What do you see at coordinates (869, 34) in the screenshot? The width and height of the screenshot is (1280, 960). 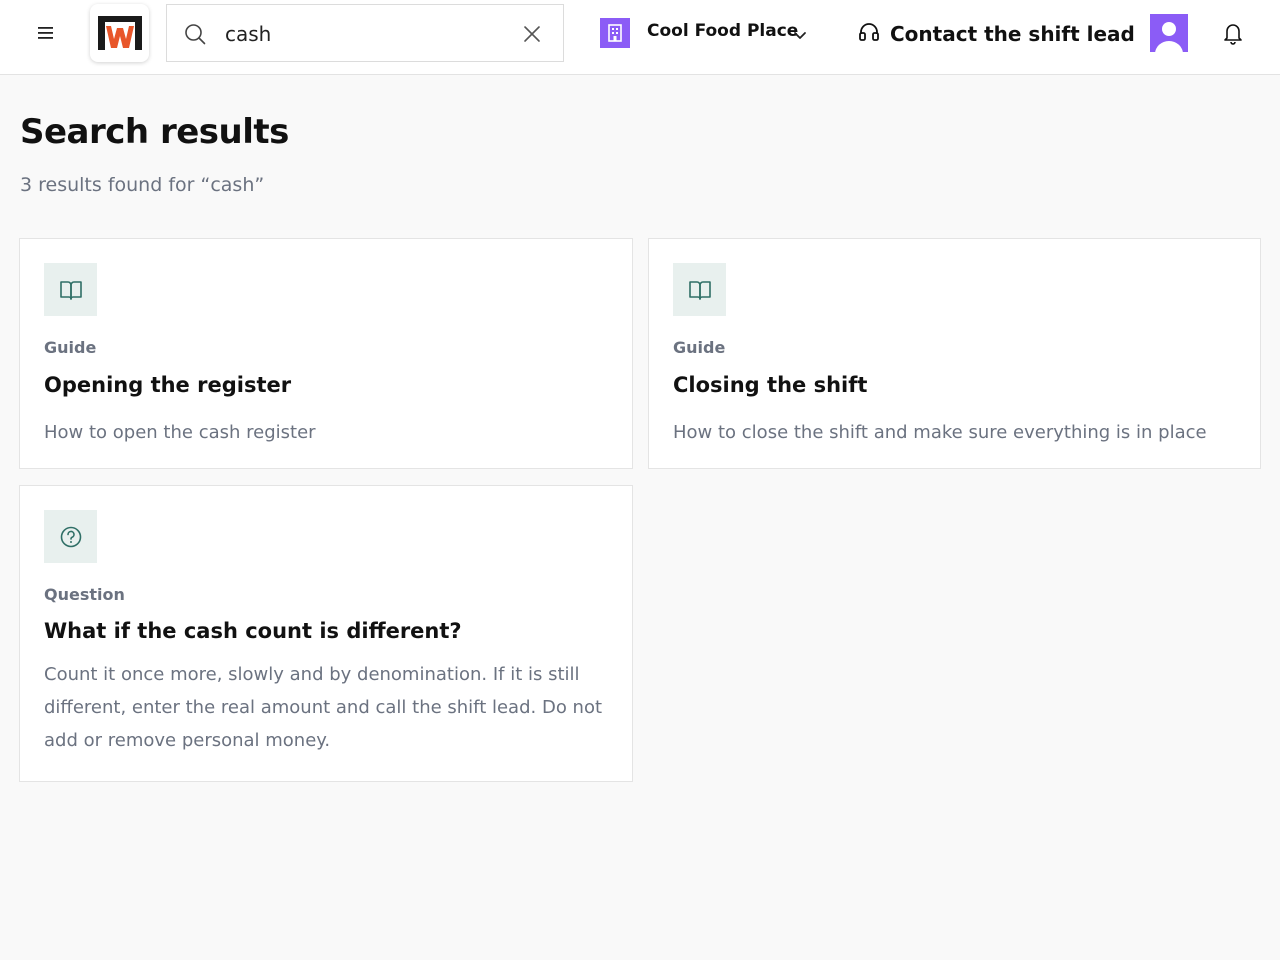 I see `headset-icon` at bounding box center [869, 34].